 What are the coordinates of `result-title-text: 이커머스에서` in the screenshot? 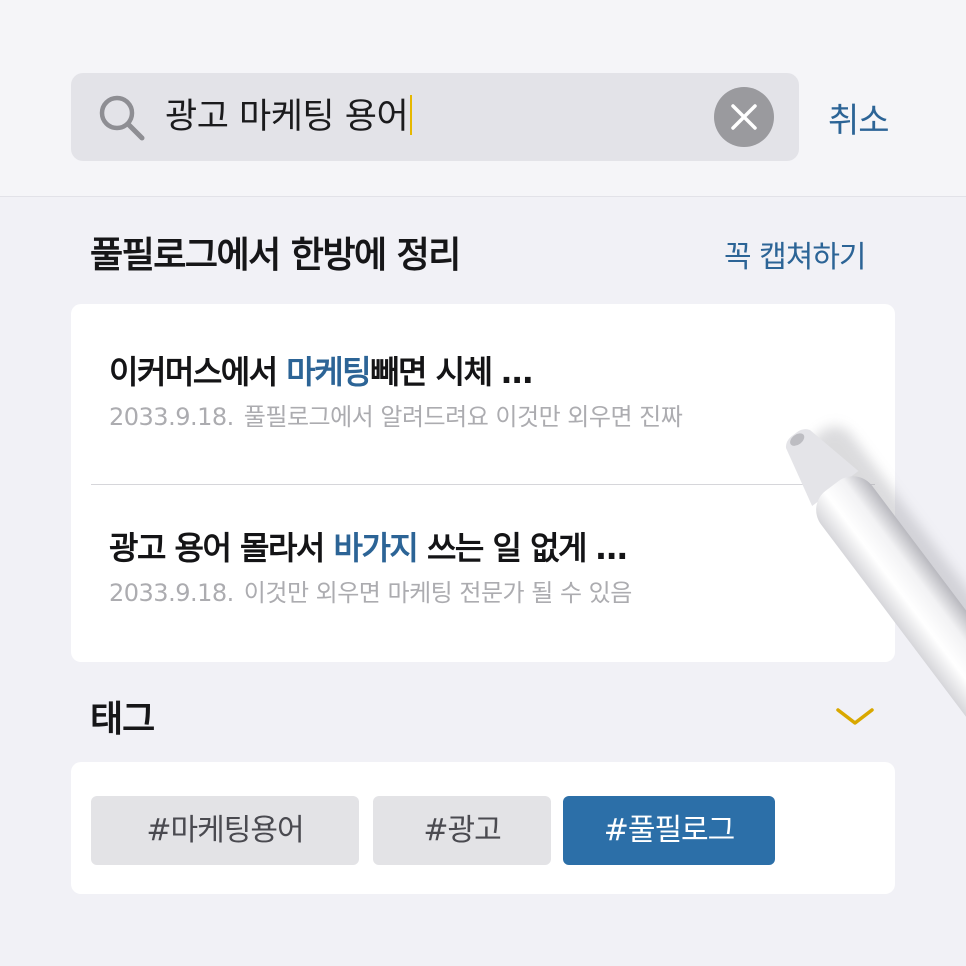 It's located at (198, 372).